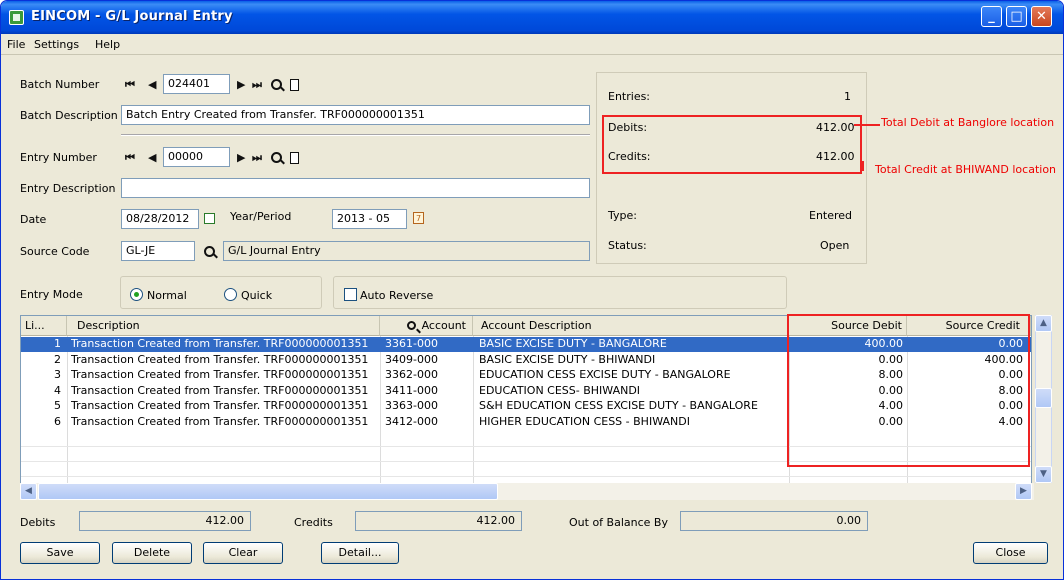  Describe the element at coordinates (43, 406) in the screenshot. I see `table-cell: 5` at that location.